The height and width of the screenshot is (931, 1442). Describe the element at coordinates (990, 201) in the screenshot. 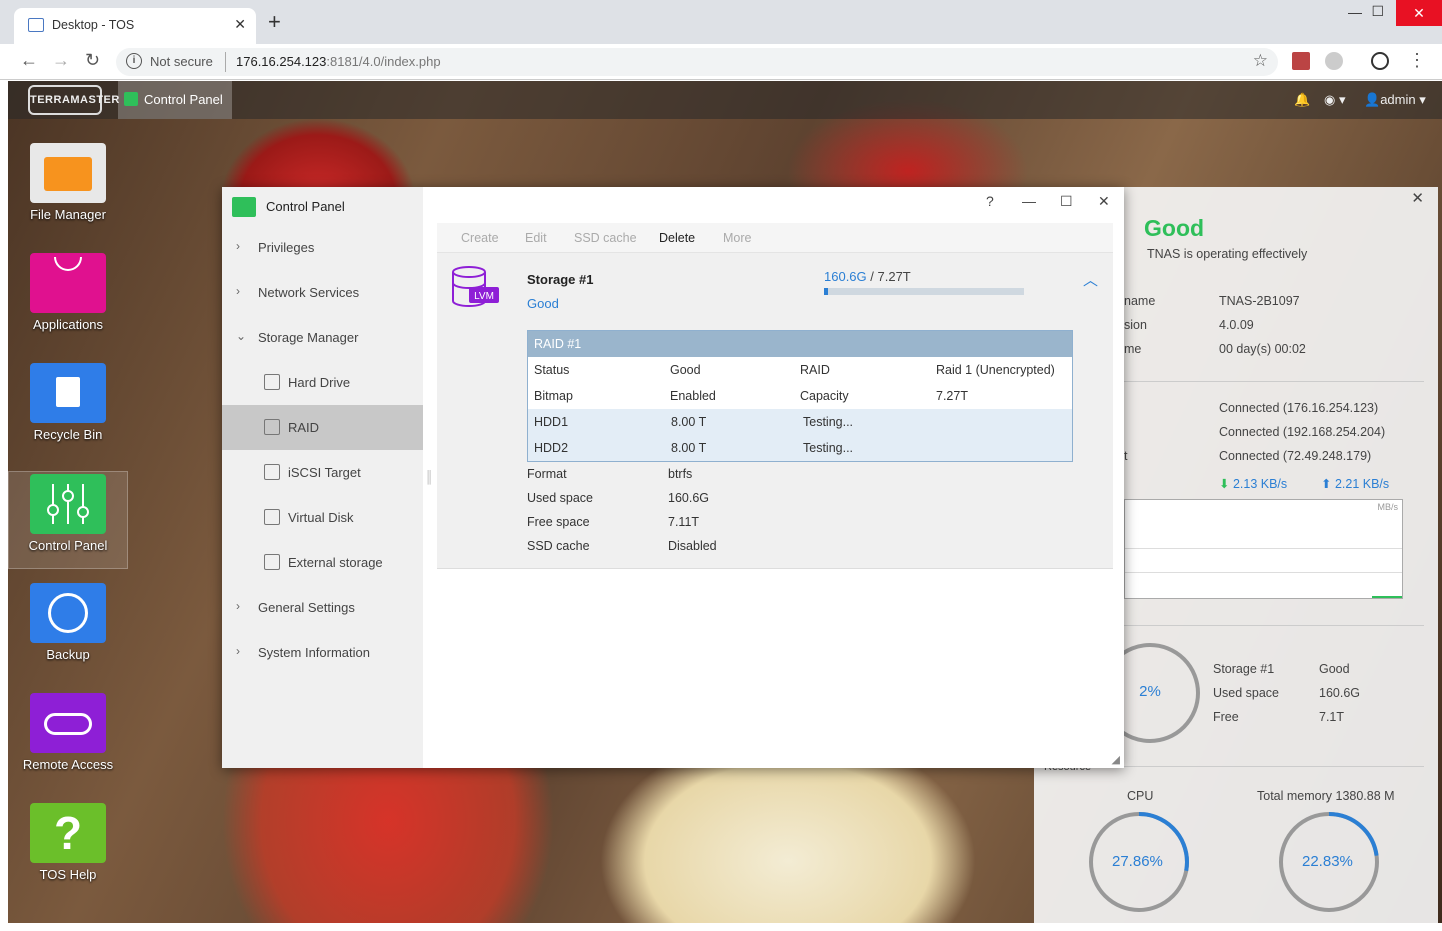

I see `help-button: ?` at that location.